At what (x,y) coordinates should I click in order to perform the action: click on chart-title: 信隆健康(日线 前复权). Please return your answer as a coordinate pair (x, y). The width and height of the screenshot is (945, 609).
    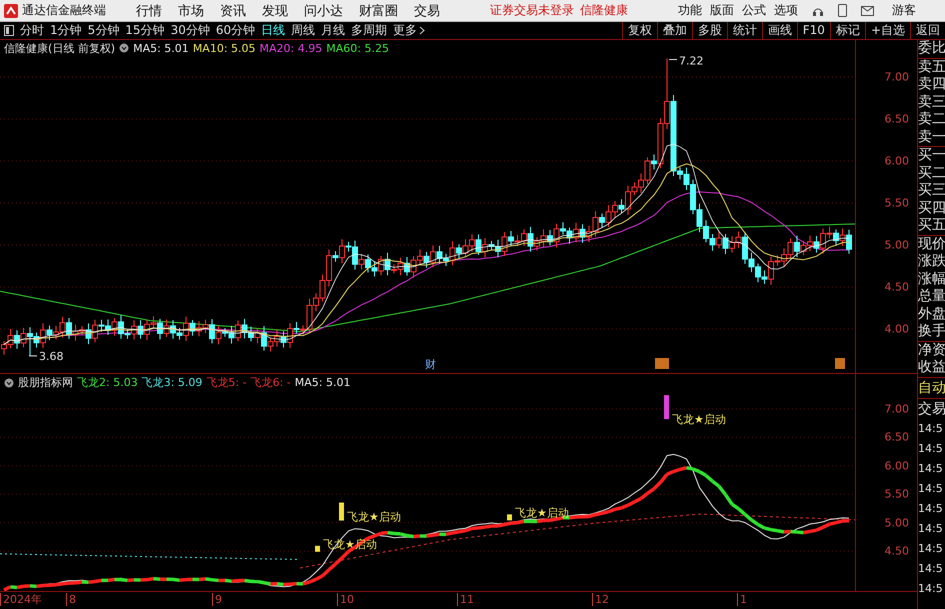
    Looking at the image, I should click on (60, 48).